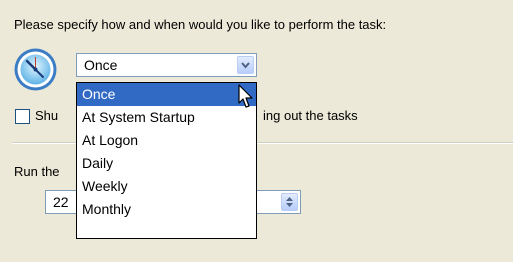 The image size is (513, 262). I want to click on option-daily: Daily, so click(166, 163).